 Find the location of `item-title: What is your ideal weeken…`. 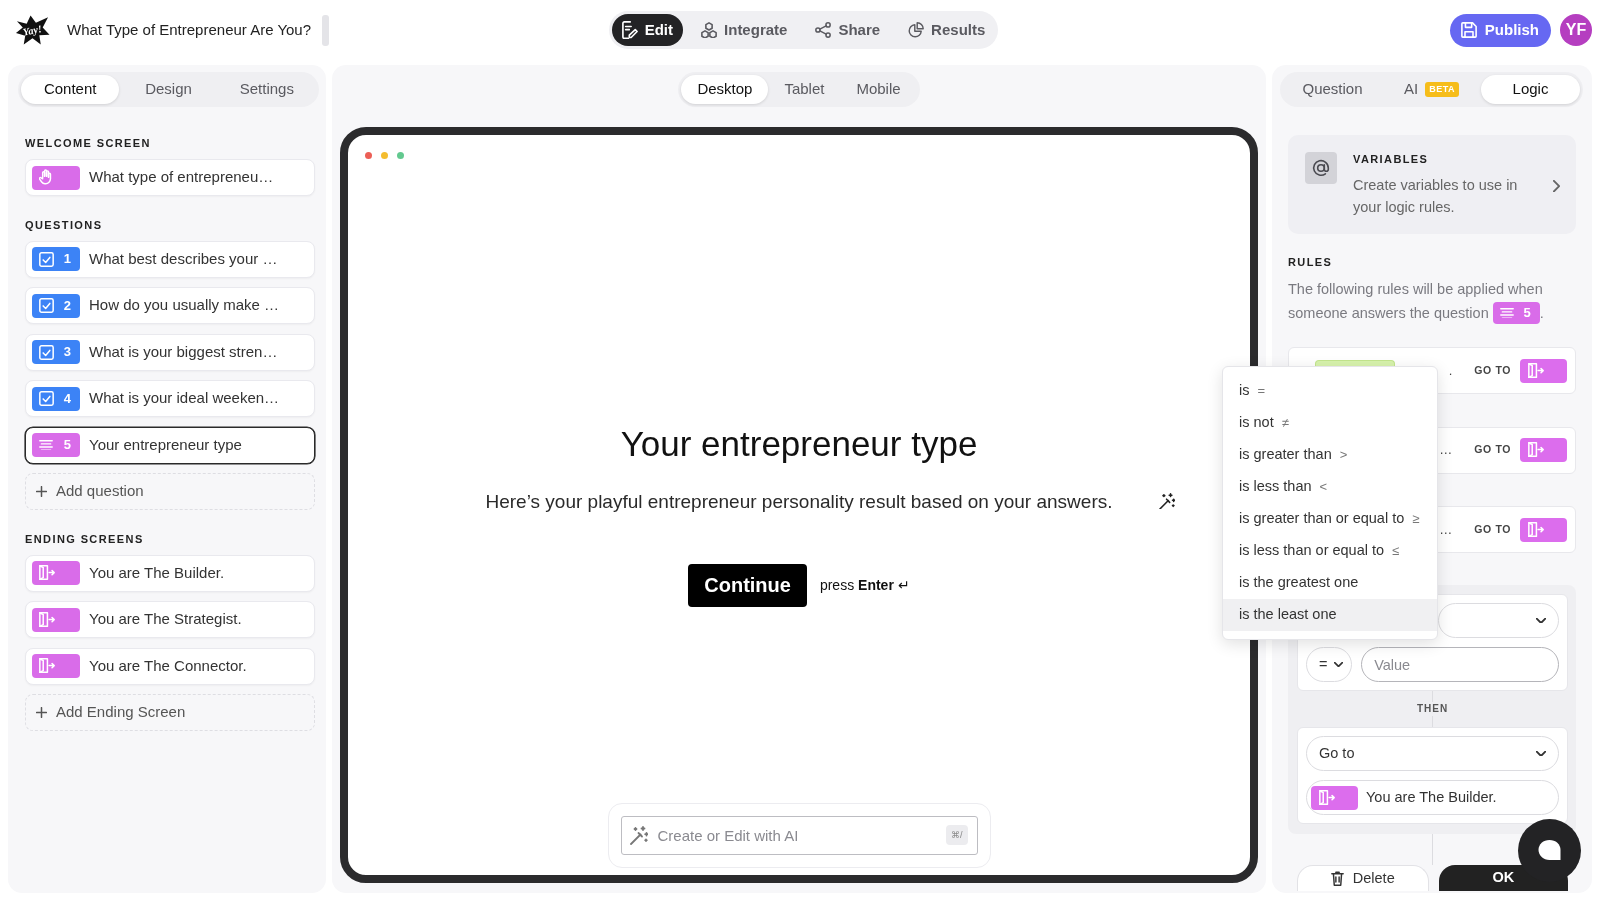

item-title: What is your ideal weeken… is located at coordinates (184, 398).